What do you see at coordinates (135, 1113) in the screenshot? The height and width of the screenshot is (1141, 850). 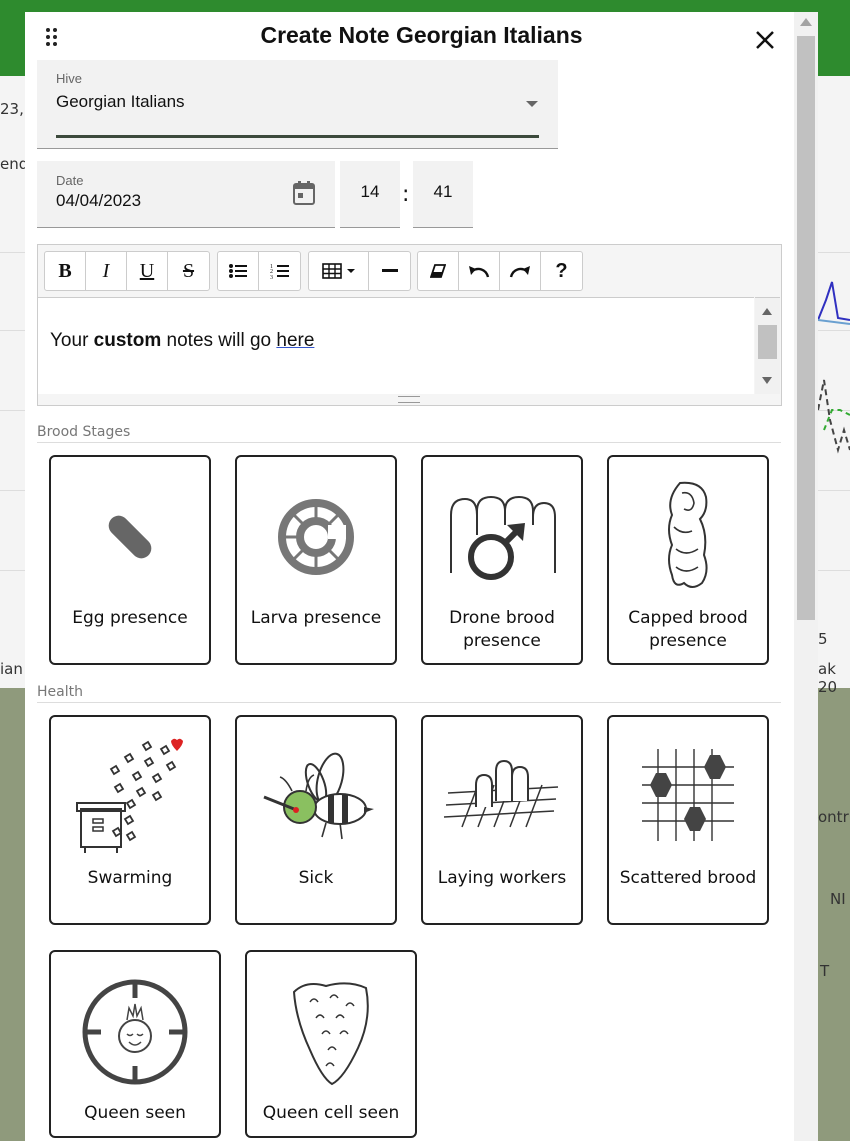 I see `card-label: Queen seen` at bounding box center [135, 1113].